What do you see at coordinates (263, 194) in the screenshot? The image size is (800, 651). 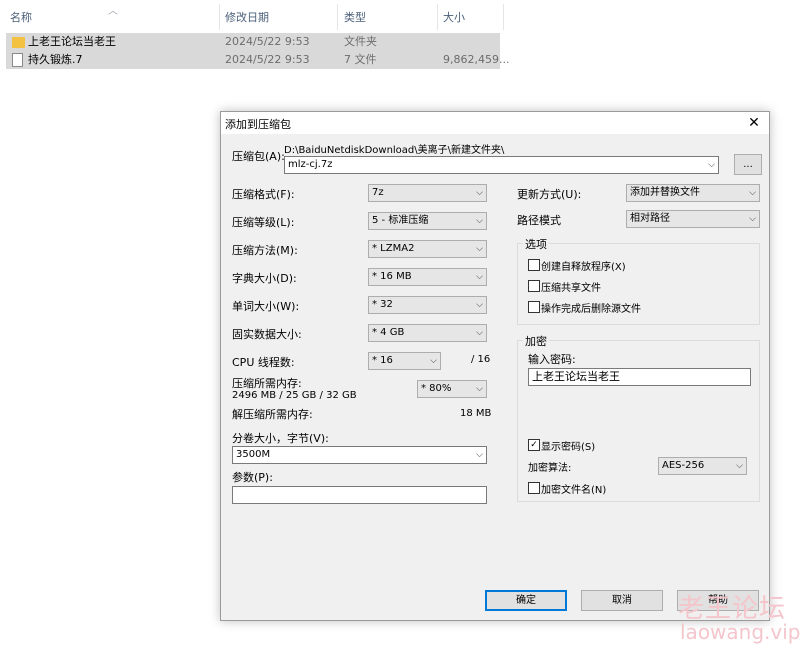 I see `format-label: 压缩格式(F):` at bounding box center [263, 194].